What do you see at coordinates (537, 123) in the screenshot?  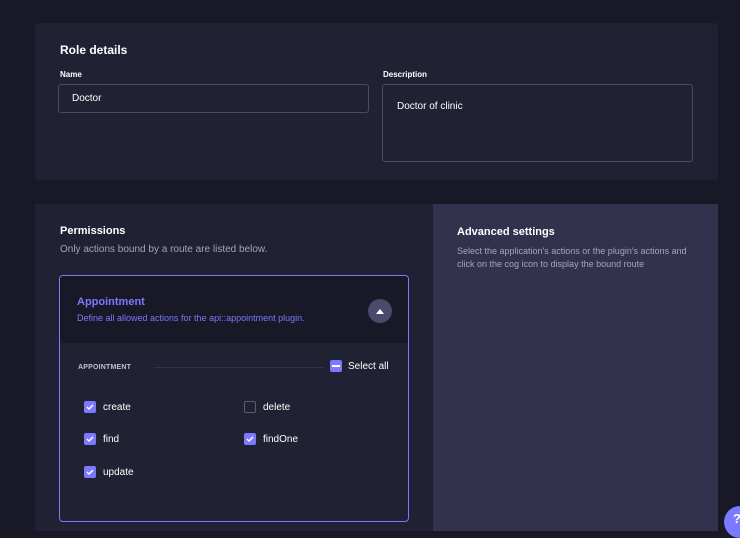 I see `description-textarea: Doctor of clinic` at bounding box center [537, 123].